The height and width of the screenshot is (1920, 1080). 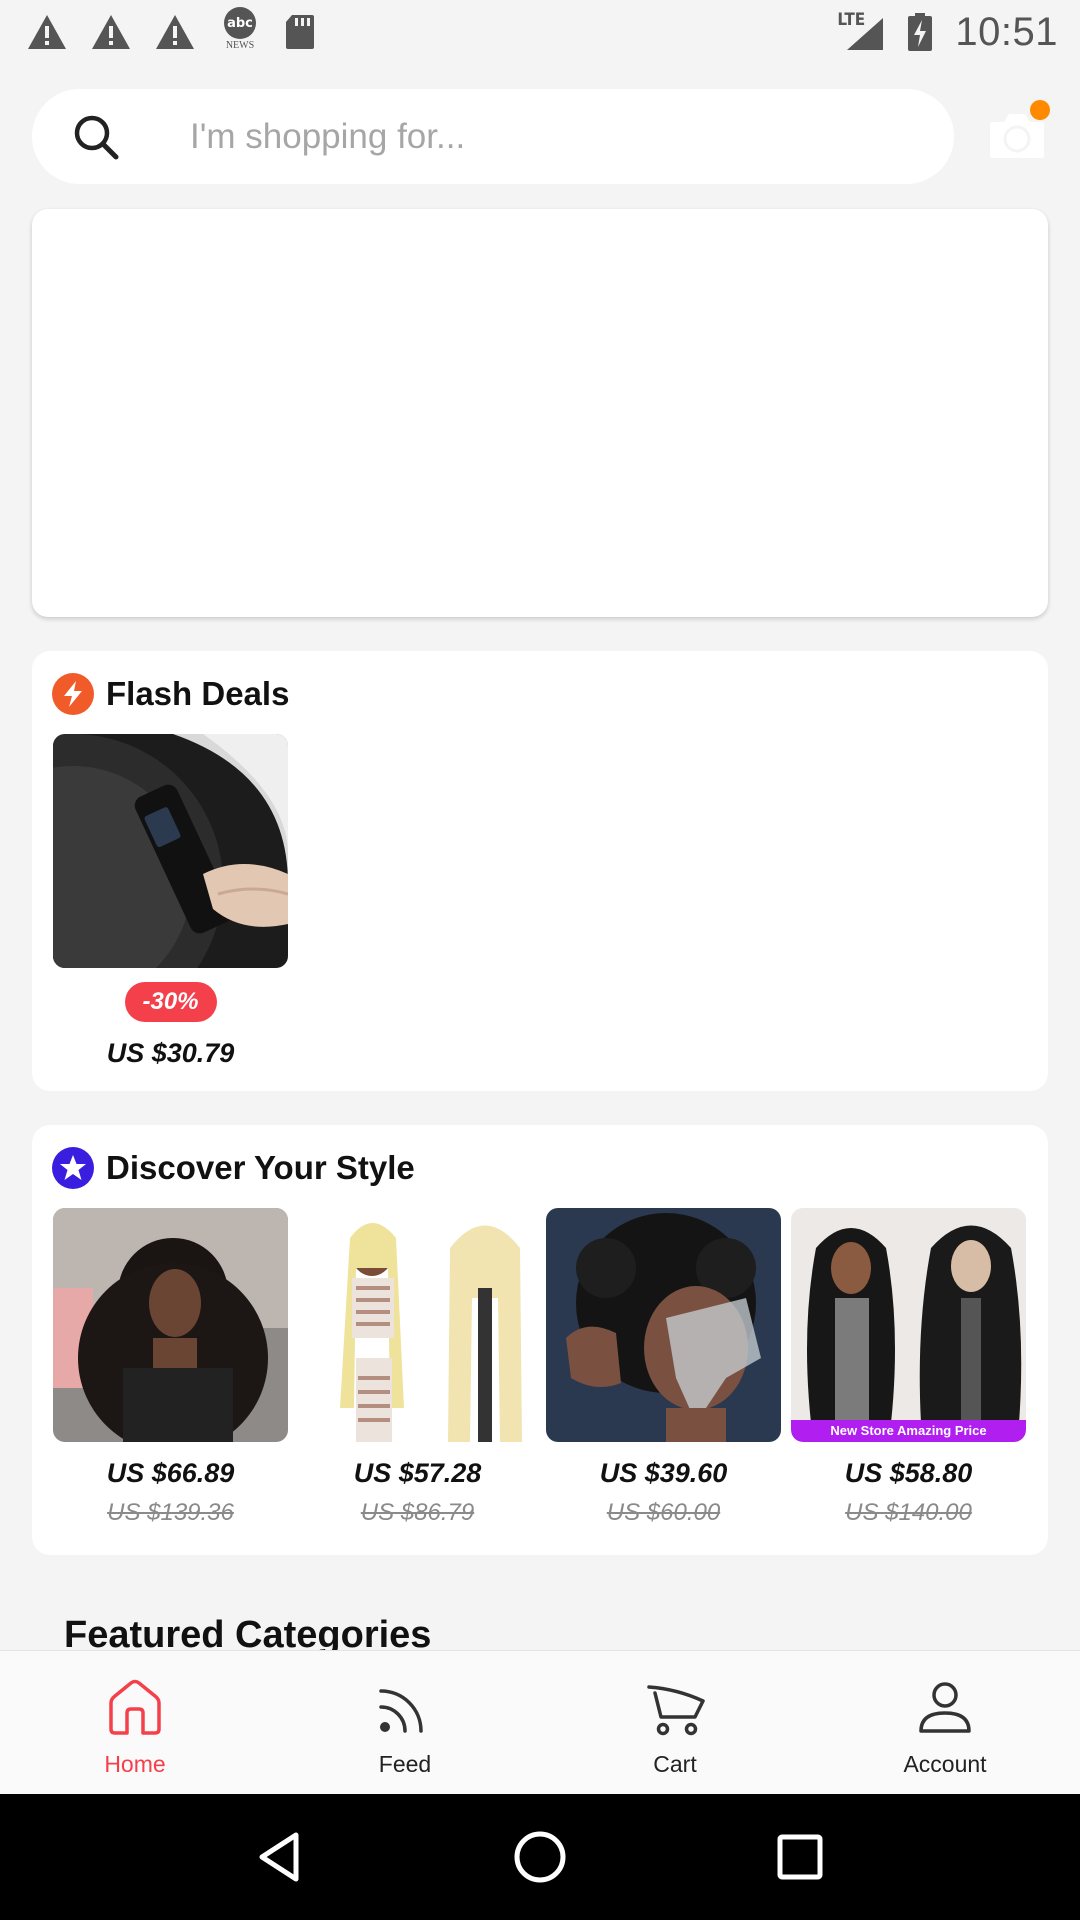 I want to click on camera-search-button, so click(x=1019, y=131).